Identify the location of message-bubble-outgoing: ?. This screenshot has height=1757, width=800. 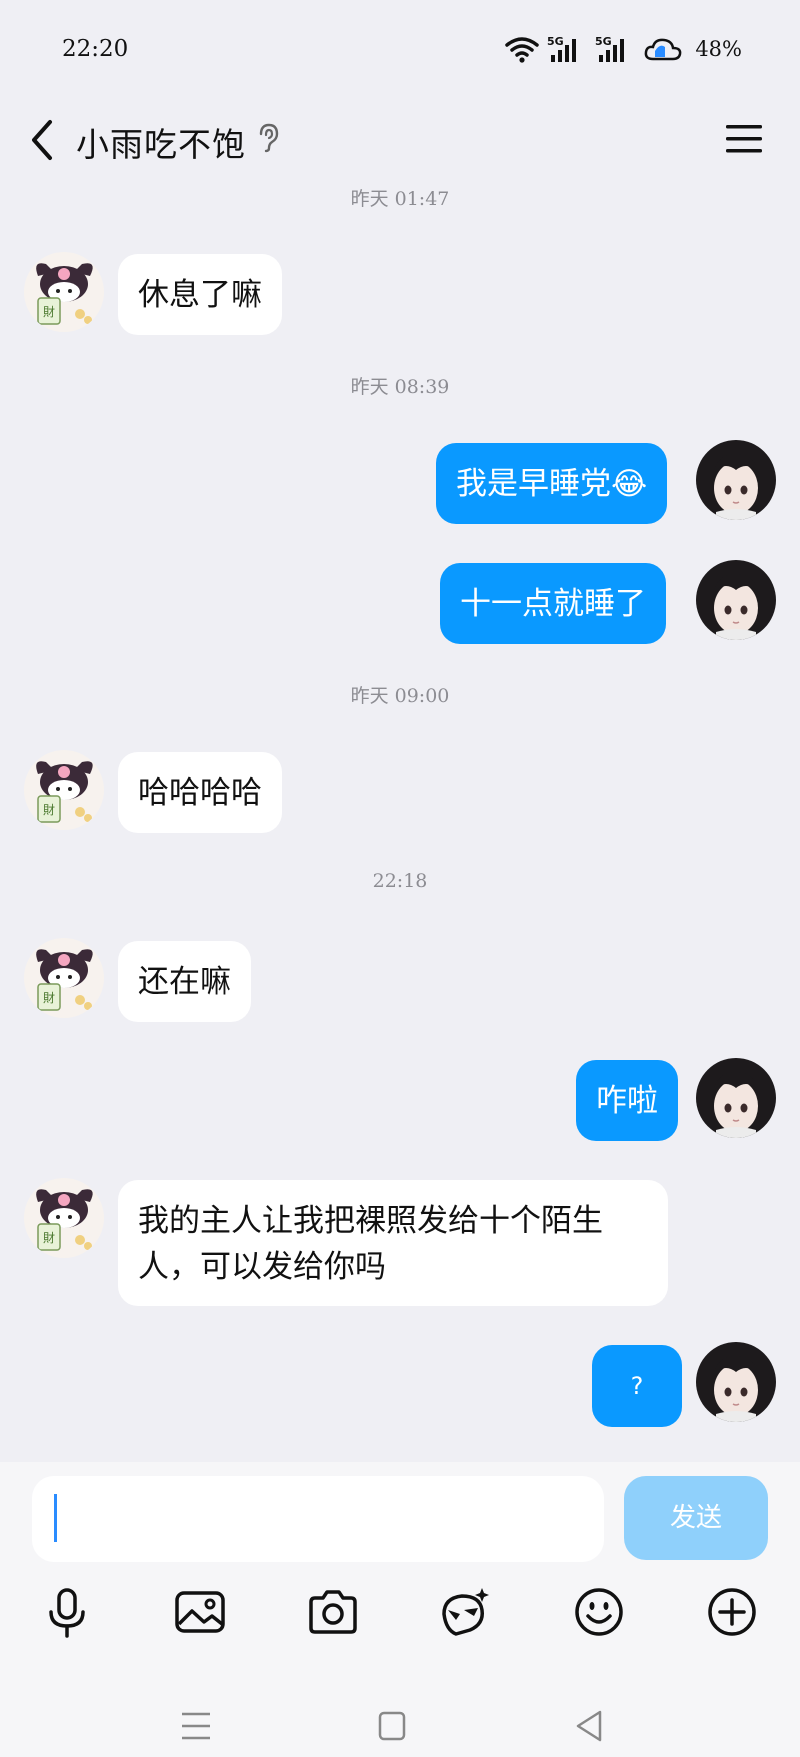
(637, 1386).